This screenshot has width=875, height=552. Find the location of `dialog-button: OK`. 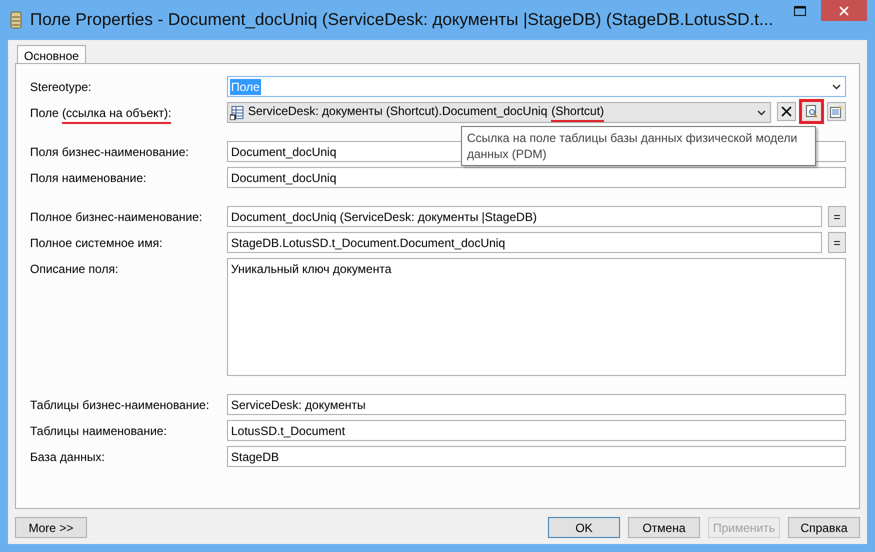

dialog-button: OK is located at coordinates (584, 527).